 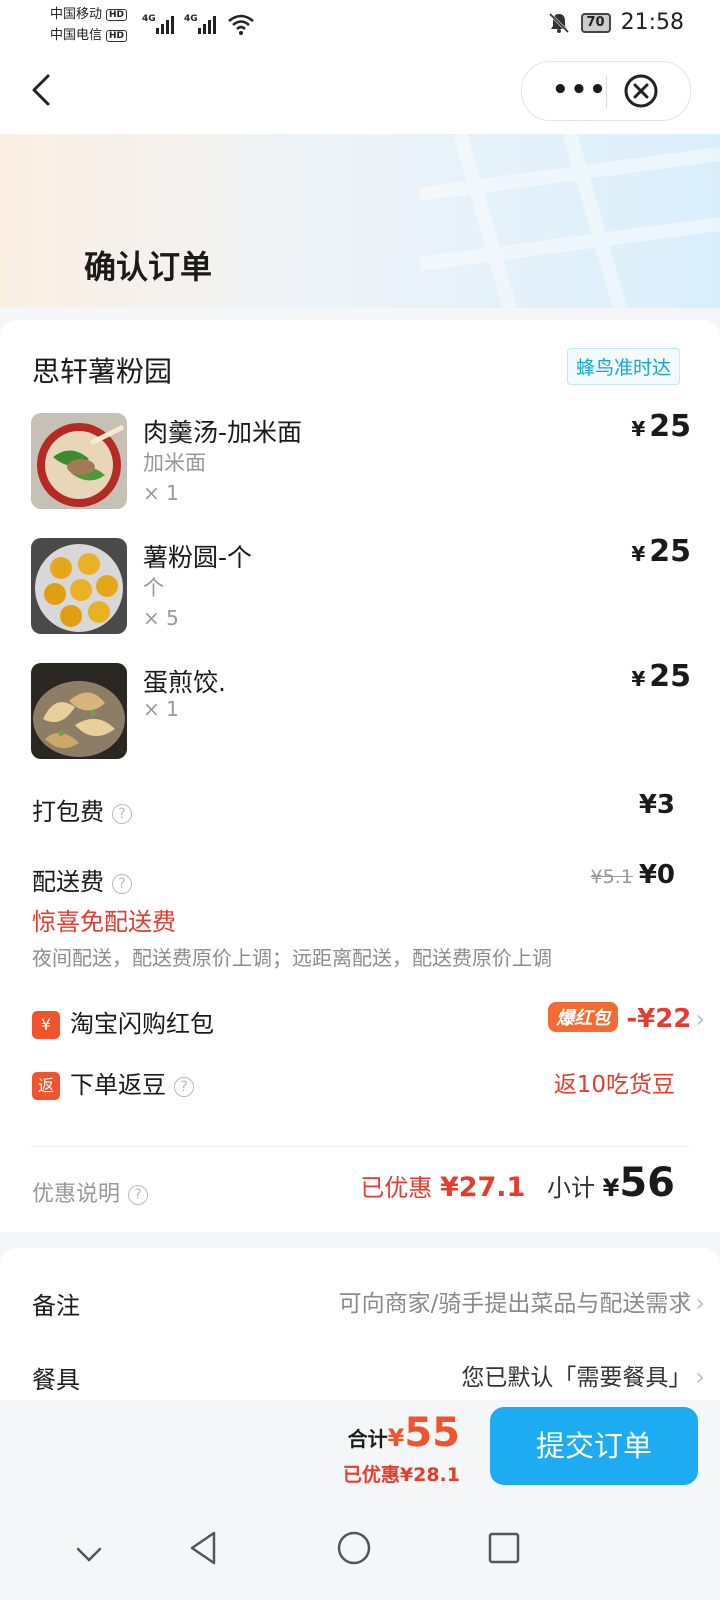 I want to click on carrier-1: 中国移动, so click(x=76, y=14).